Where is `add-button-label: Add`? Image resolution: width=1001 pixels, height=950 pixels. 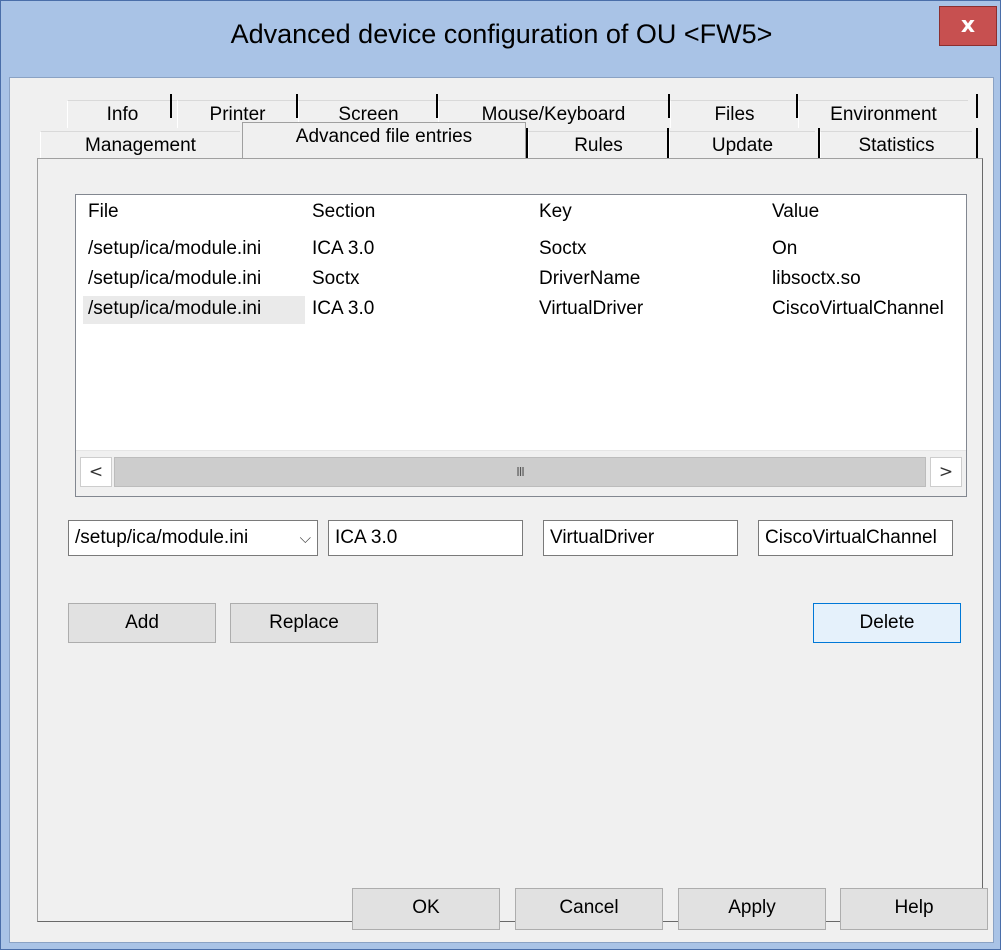
add-button-label: Add is located at coordinates (142, 622).